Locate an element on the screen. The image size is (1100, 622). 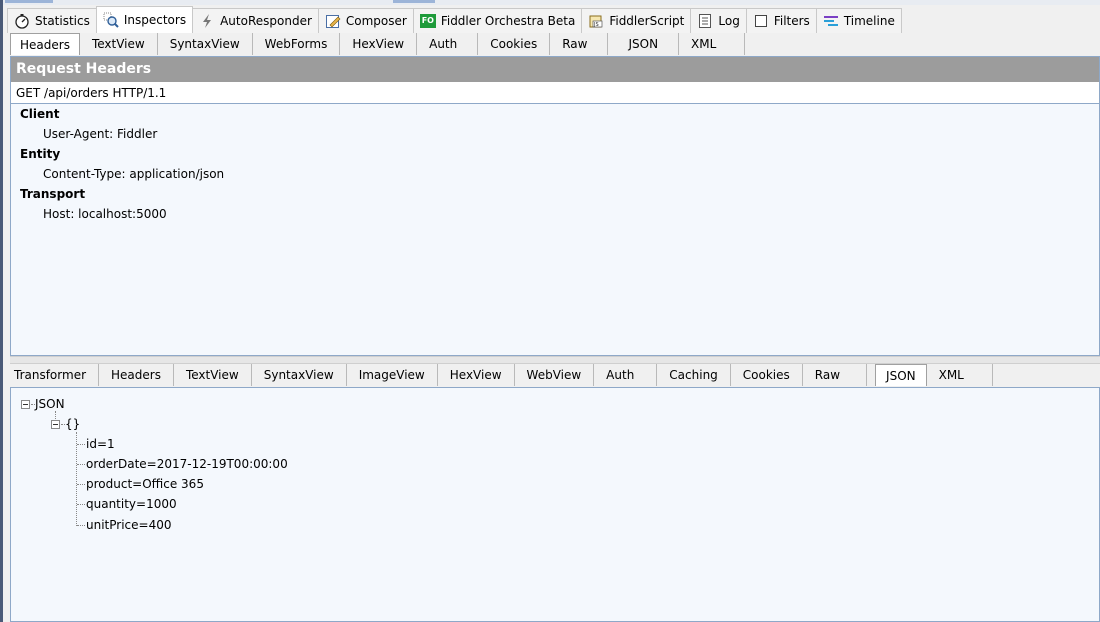
resp-tab-transformer: Transformer is located at coordinates (55, 375).